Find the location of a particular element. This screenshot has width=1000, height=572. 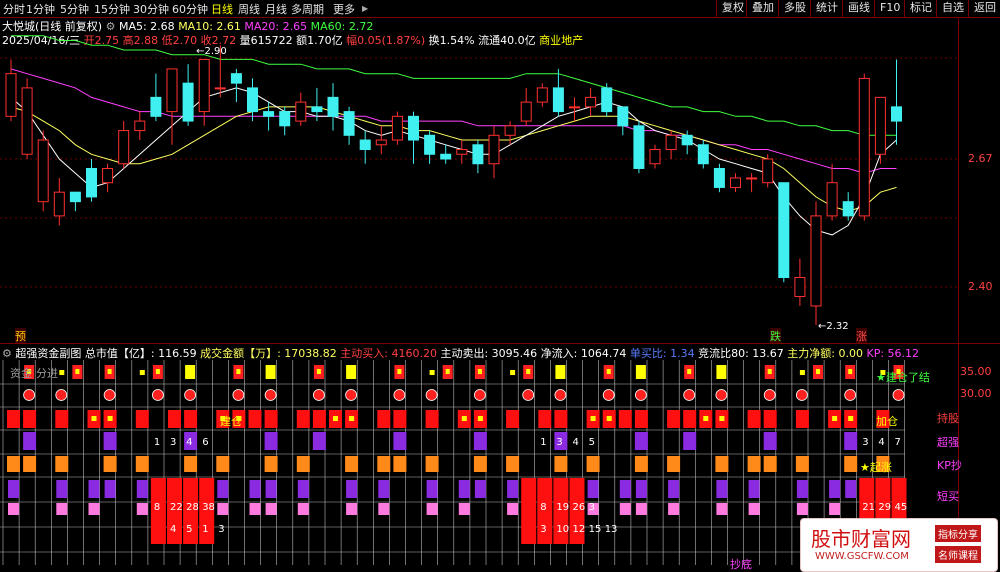

toolbar-button-8: 返回 is located at coordinates (984, 8).